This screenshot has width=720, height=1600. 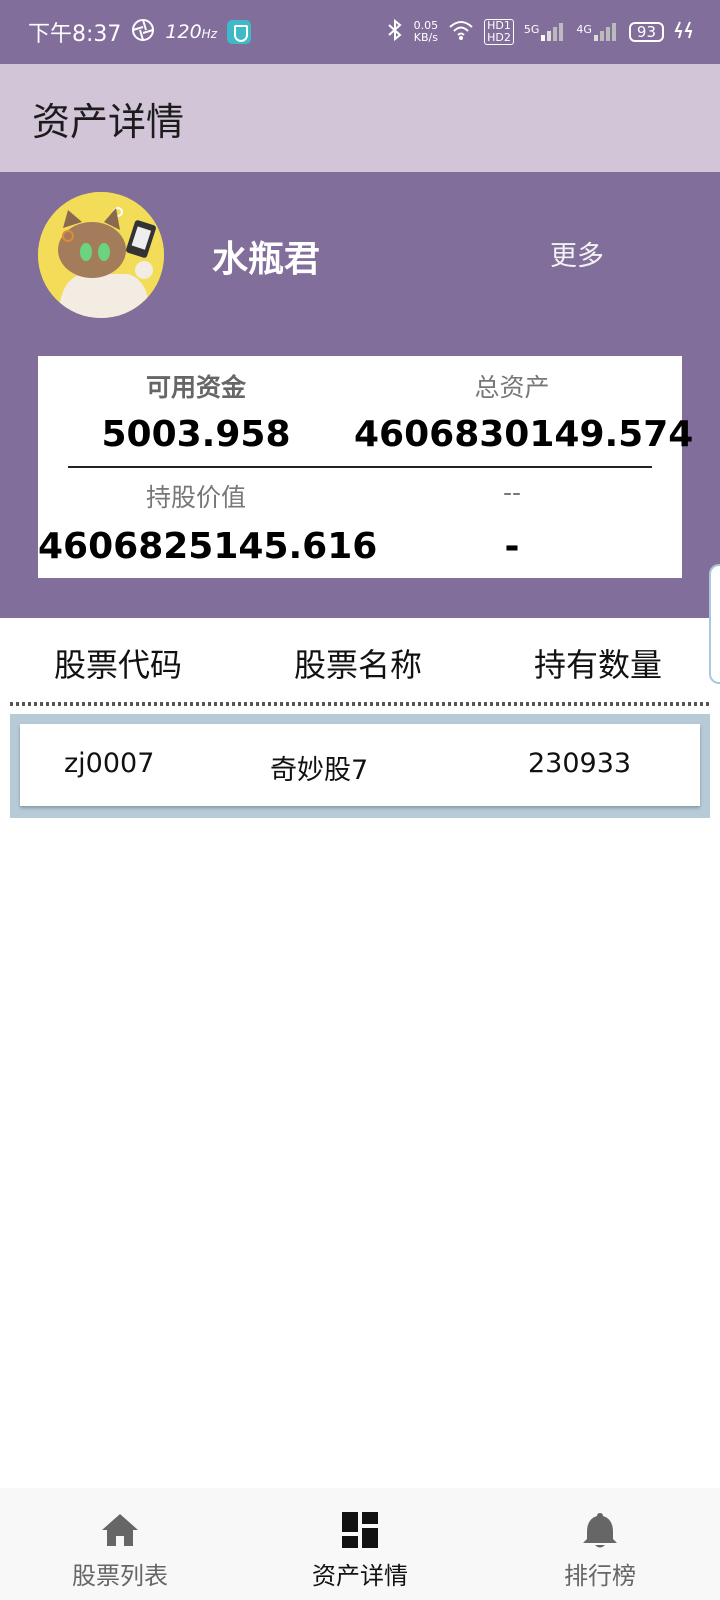 I want to click on table-row-card: zj0007 奇妙股7 230933, so click(x=360, y=765).